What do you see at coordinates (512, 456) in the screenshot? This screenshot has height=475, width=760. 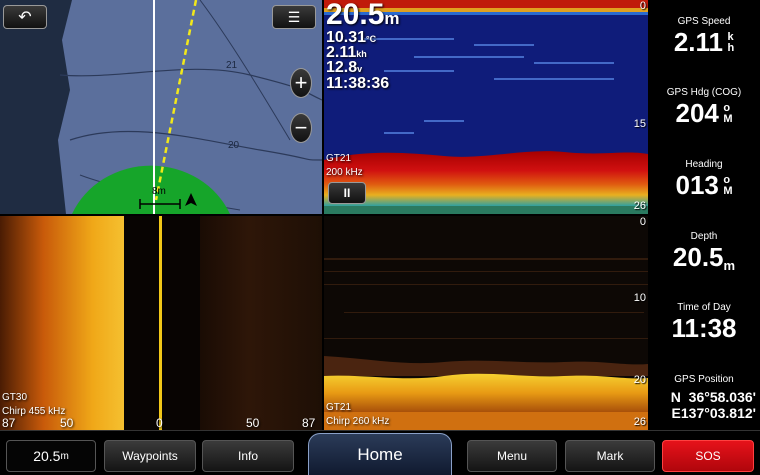 I see `menu-button: Menu` at bounding box center [512, 456].